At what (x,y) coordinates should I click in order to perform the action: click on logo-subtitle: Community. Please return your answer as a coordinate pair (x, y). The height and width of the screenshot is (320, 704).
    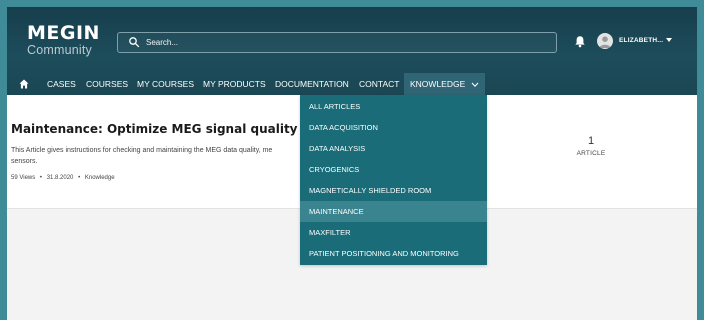
    Looking at the image, I should click on (60, 50).